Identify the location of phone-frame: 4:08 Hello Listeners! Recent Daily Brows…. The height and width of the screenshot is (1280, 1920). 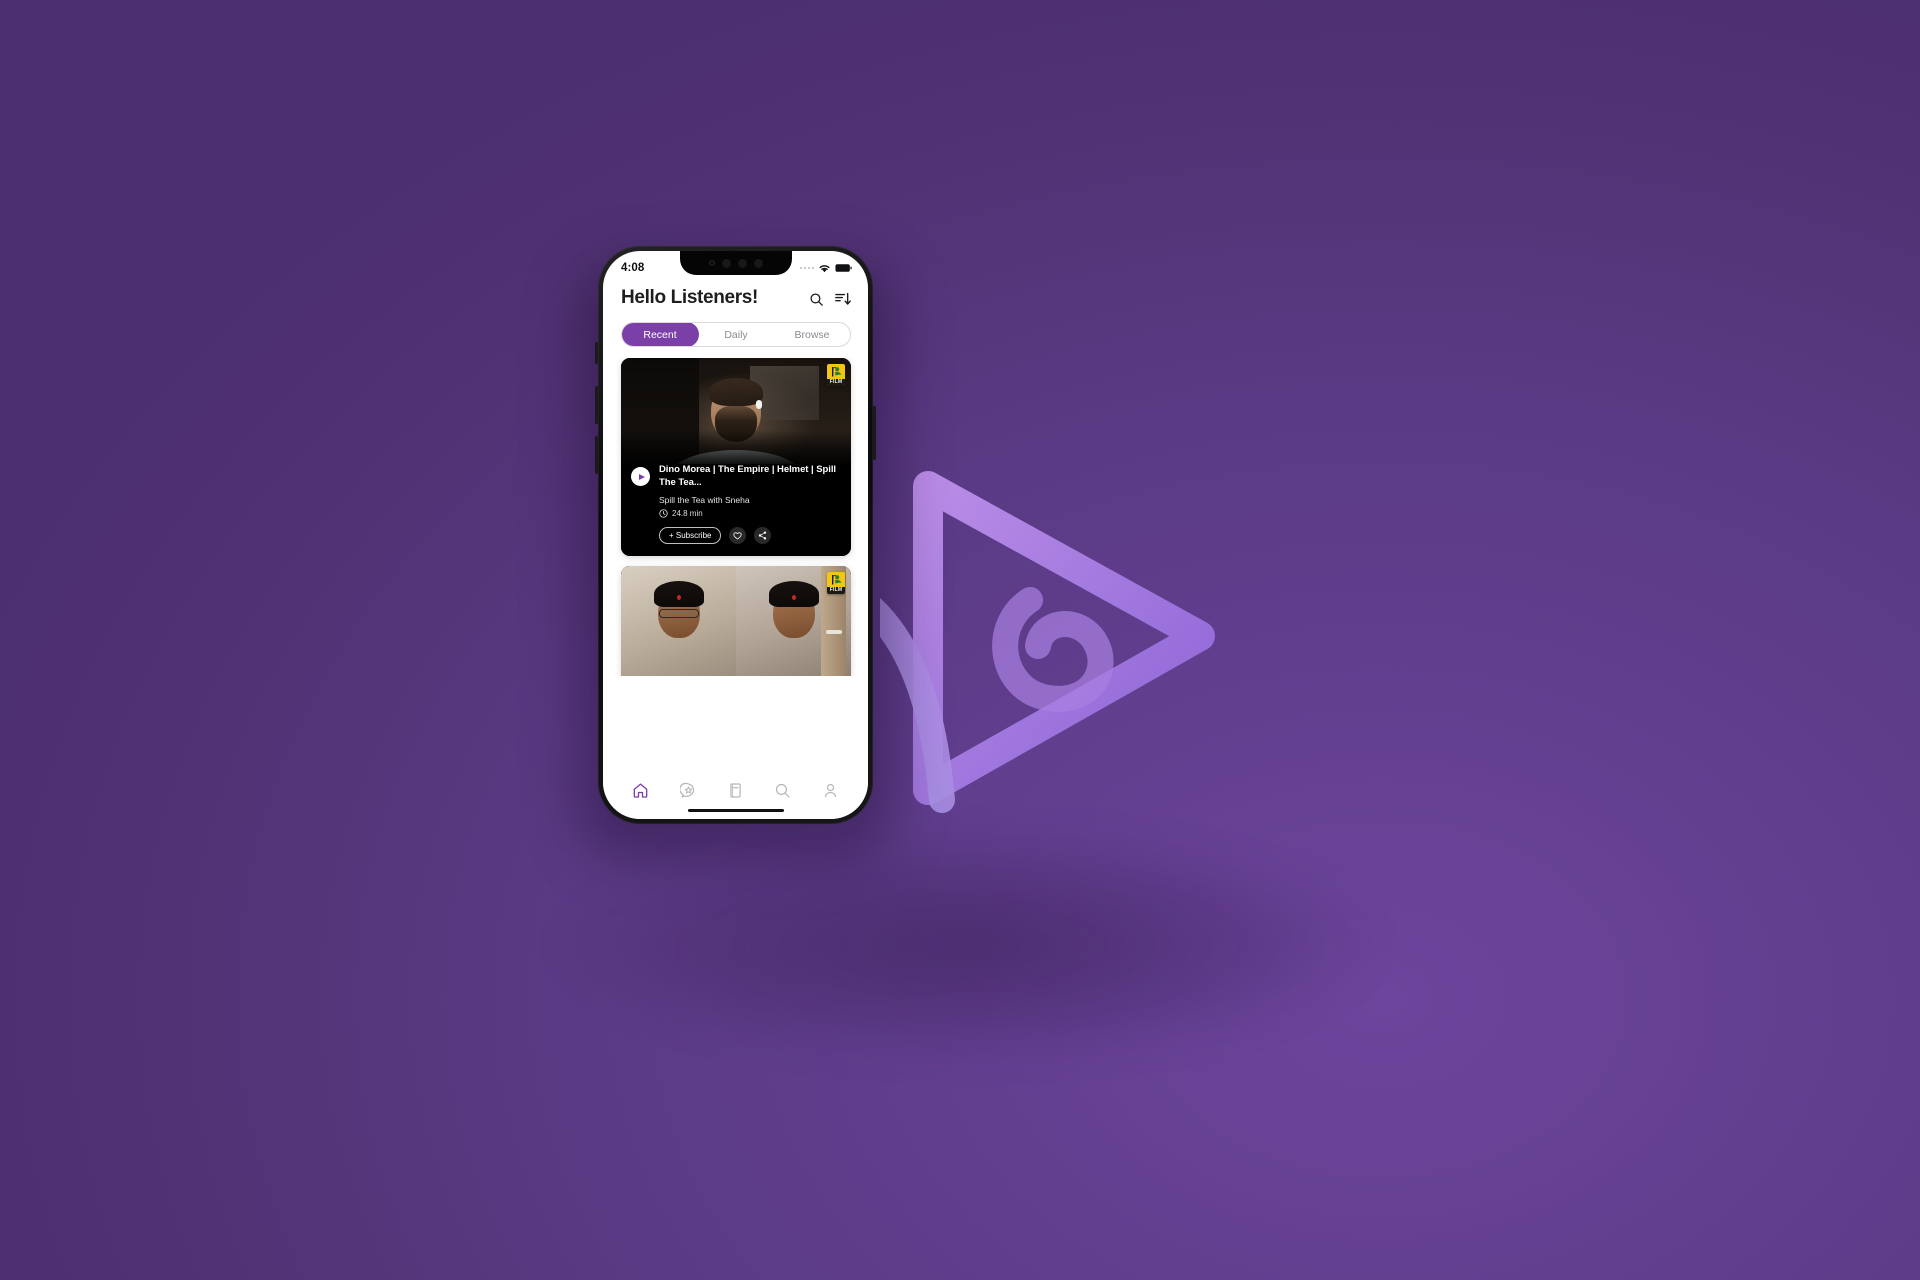
(735, 535).